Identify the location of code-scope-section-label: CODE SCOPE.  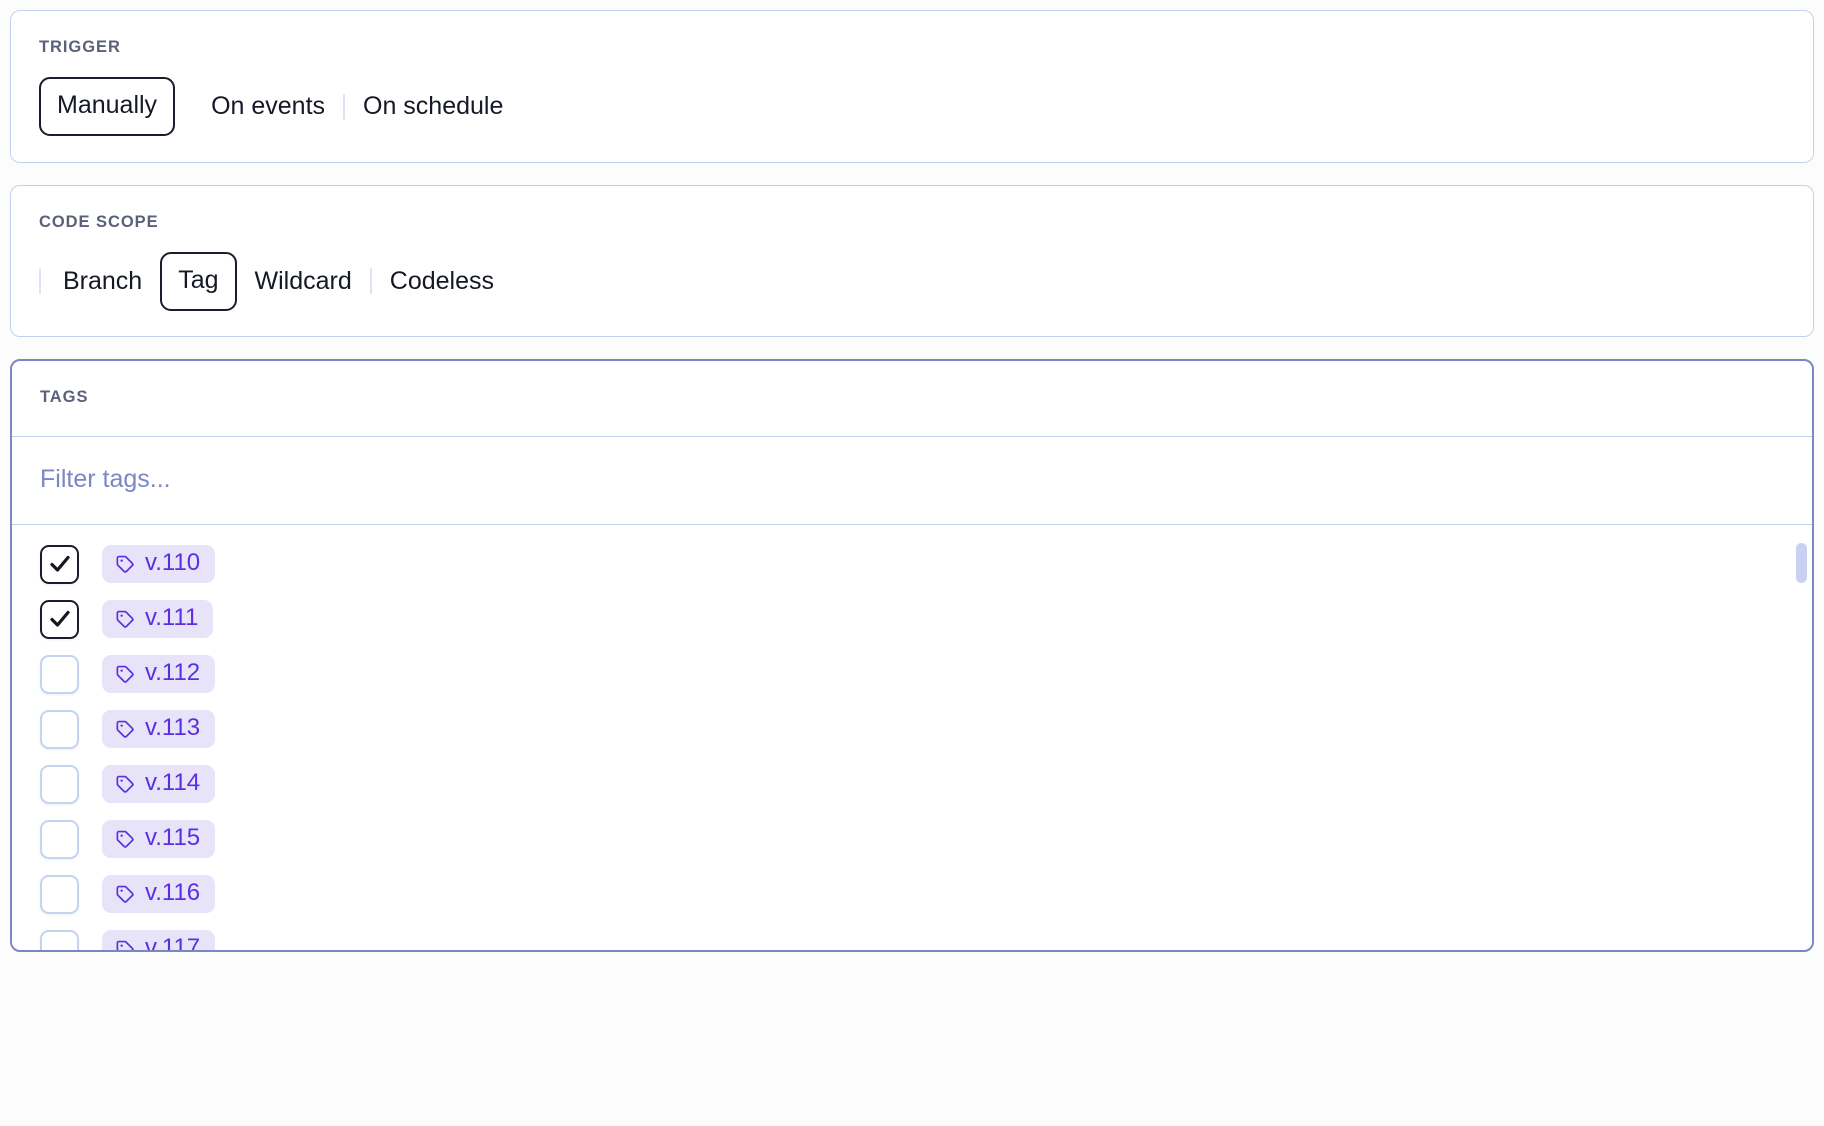
(99, 221).